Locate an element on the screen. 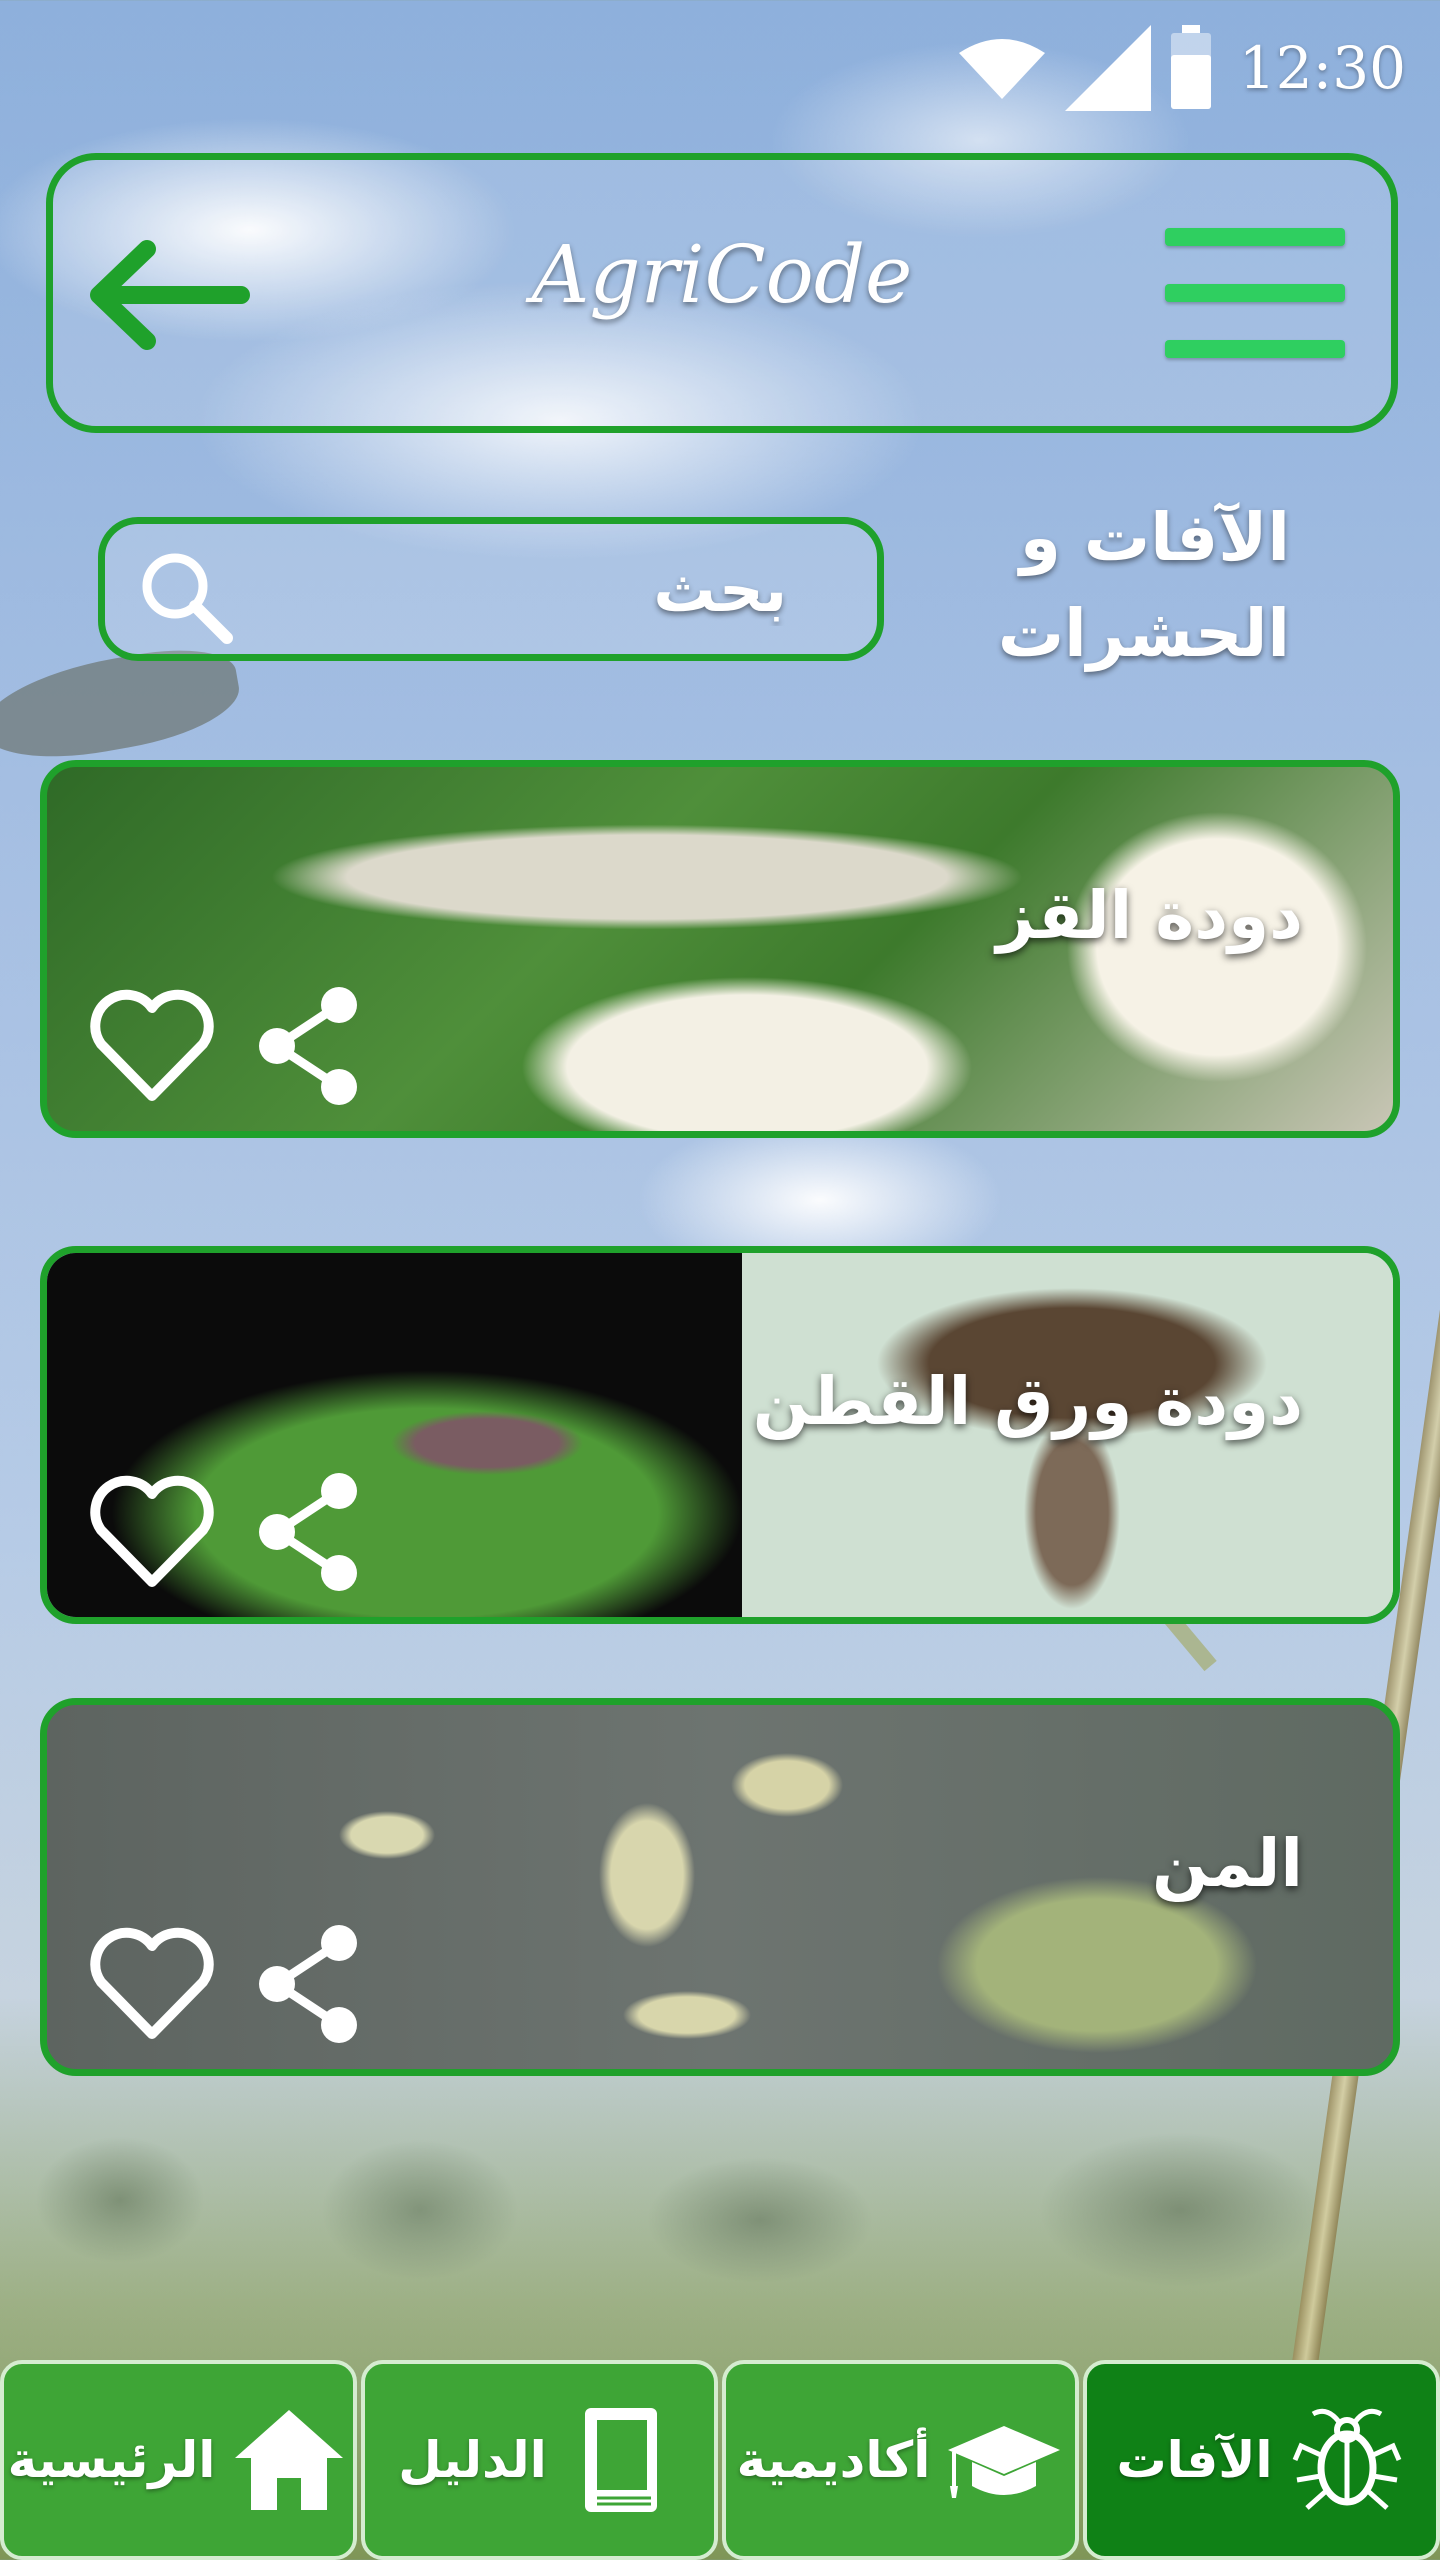 This screenshot has width=1440, height=2560. wifi-icon is located at coordinates (1001, 69).